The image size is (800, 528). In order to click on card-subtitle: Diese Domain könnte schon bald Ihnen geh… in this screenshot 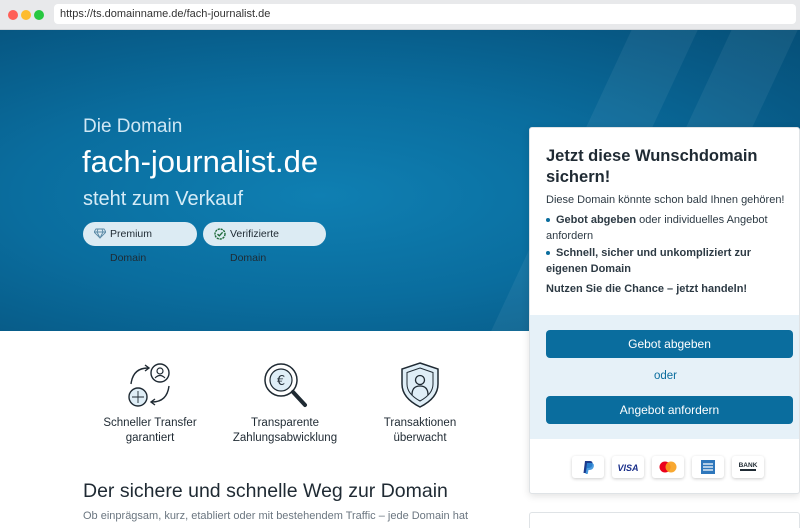, I will do `click(665, 200)`.